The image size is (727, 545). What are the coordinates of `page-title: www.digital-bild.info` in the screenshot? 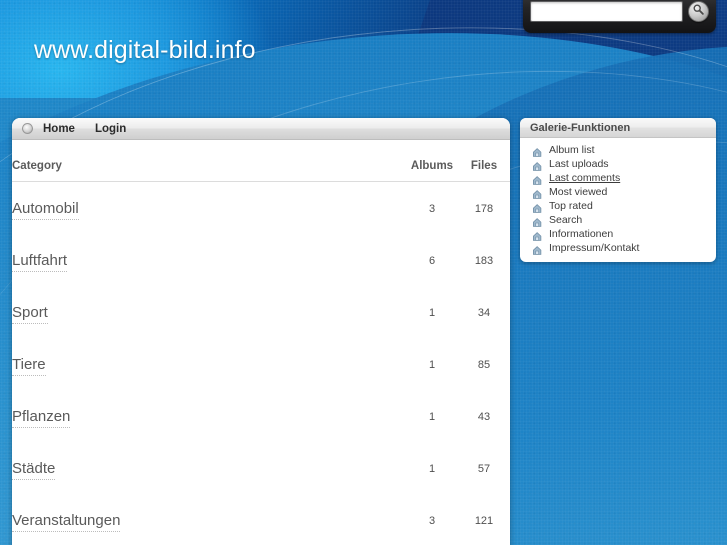 It's located at (145, 50).